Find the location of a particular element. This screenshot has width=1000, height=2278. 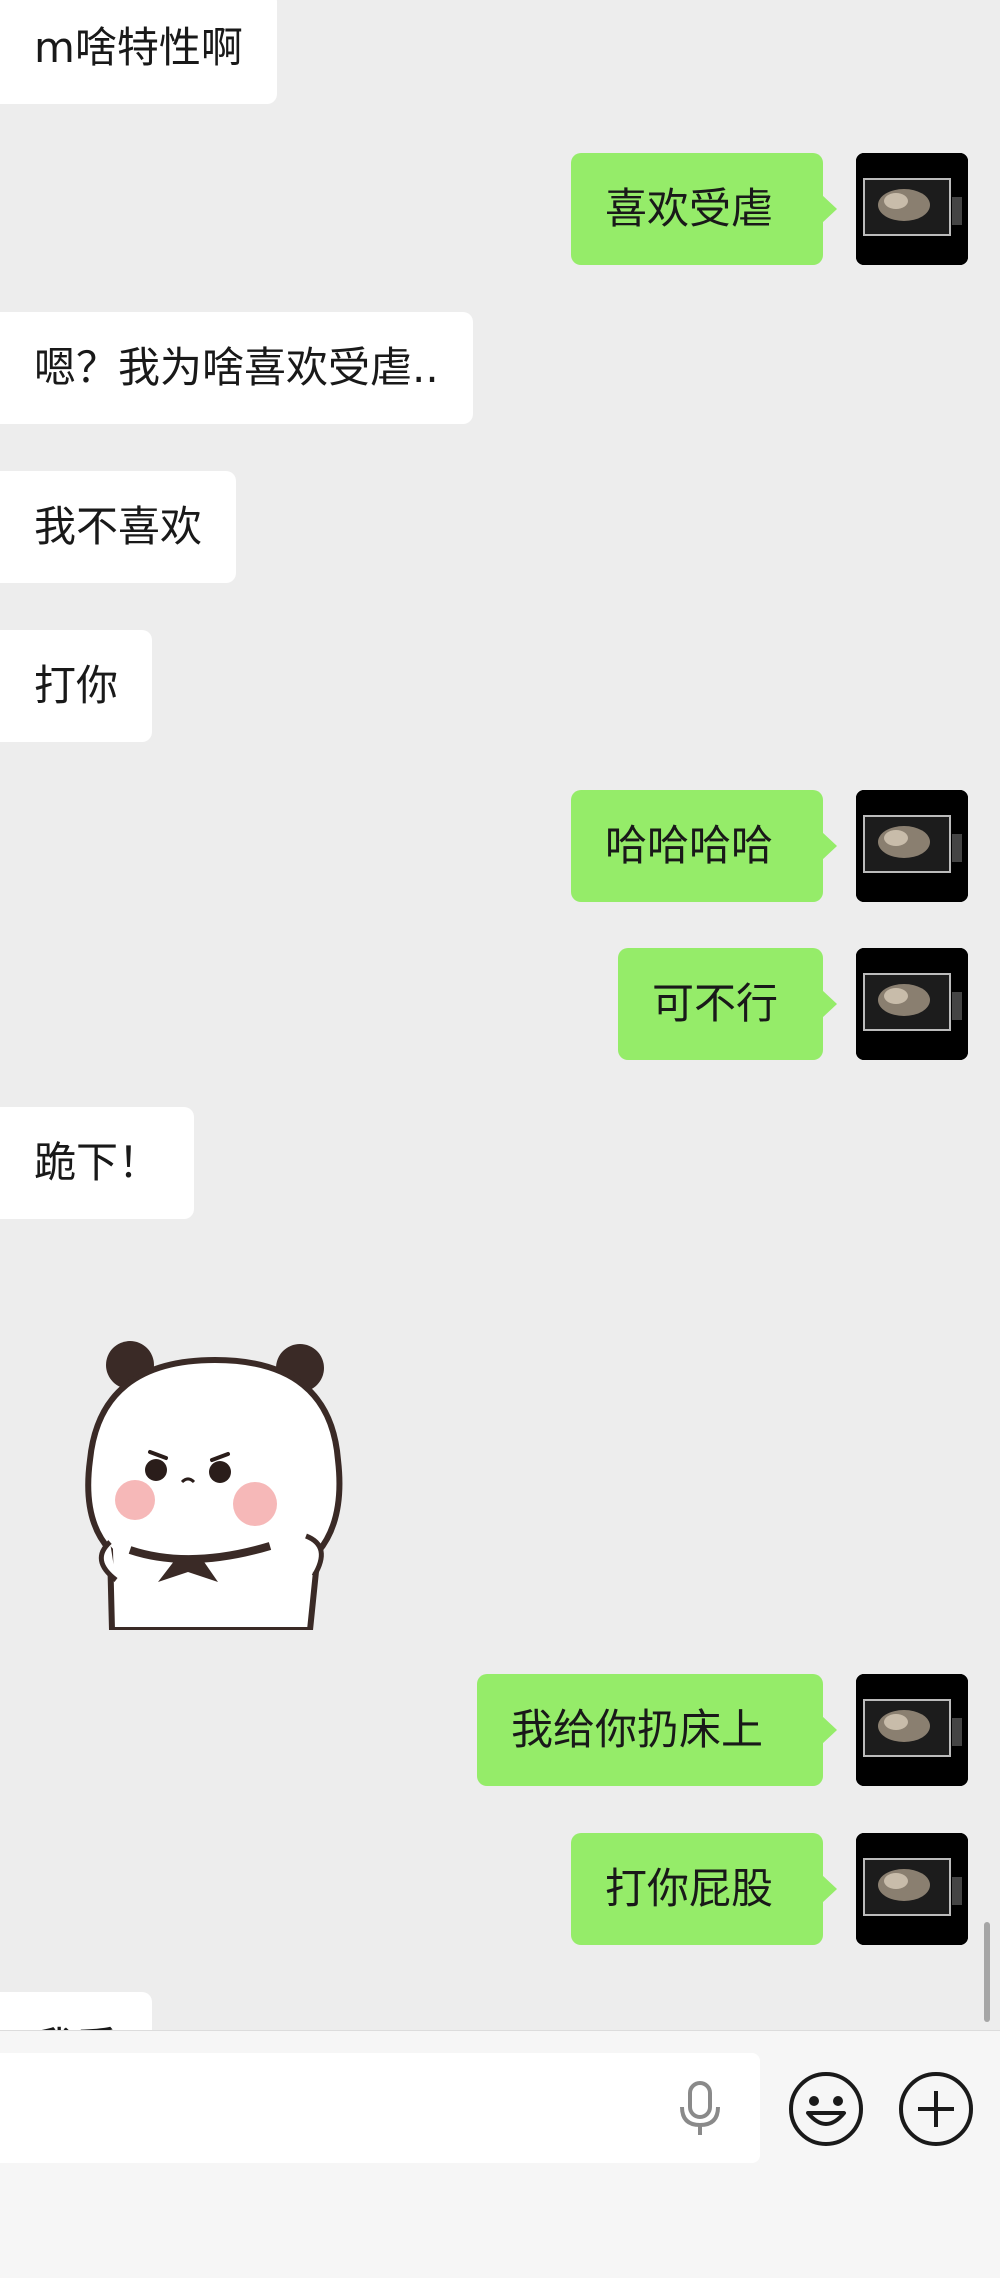

message-bubble-incoming: 我不喜欢 is located at coordinates (118, 527).